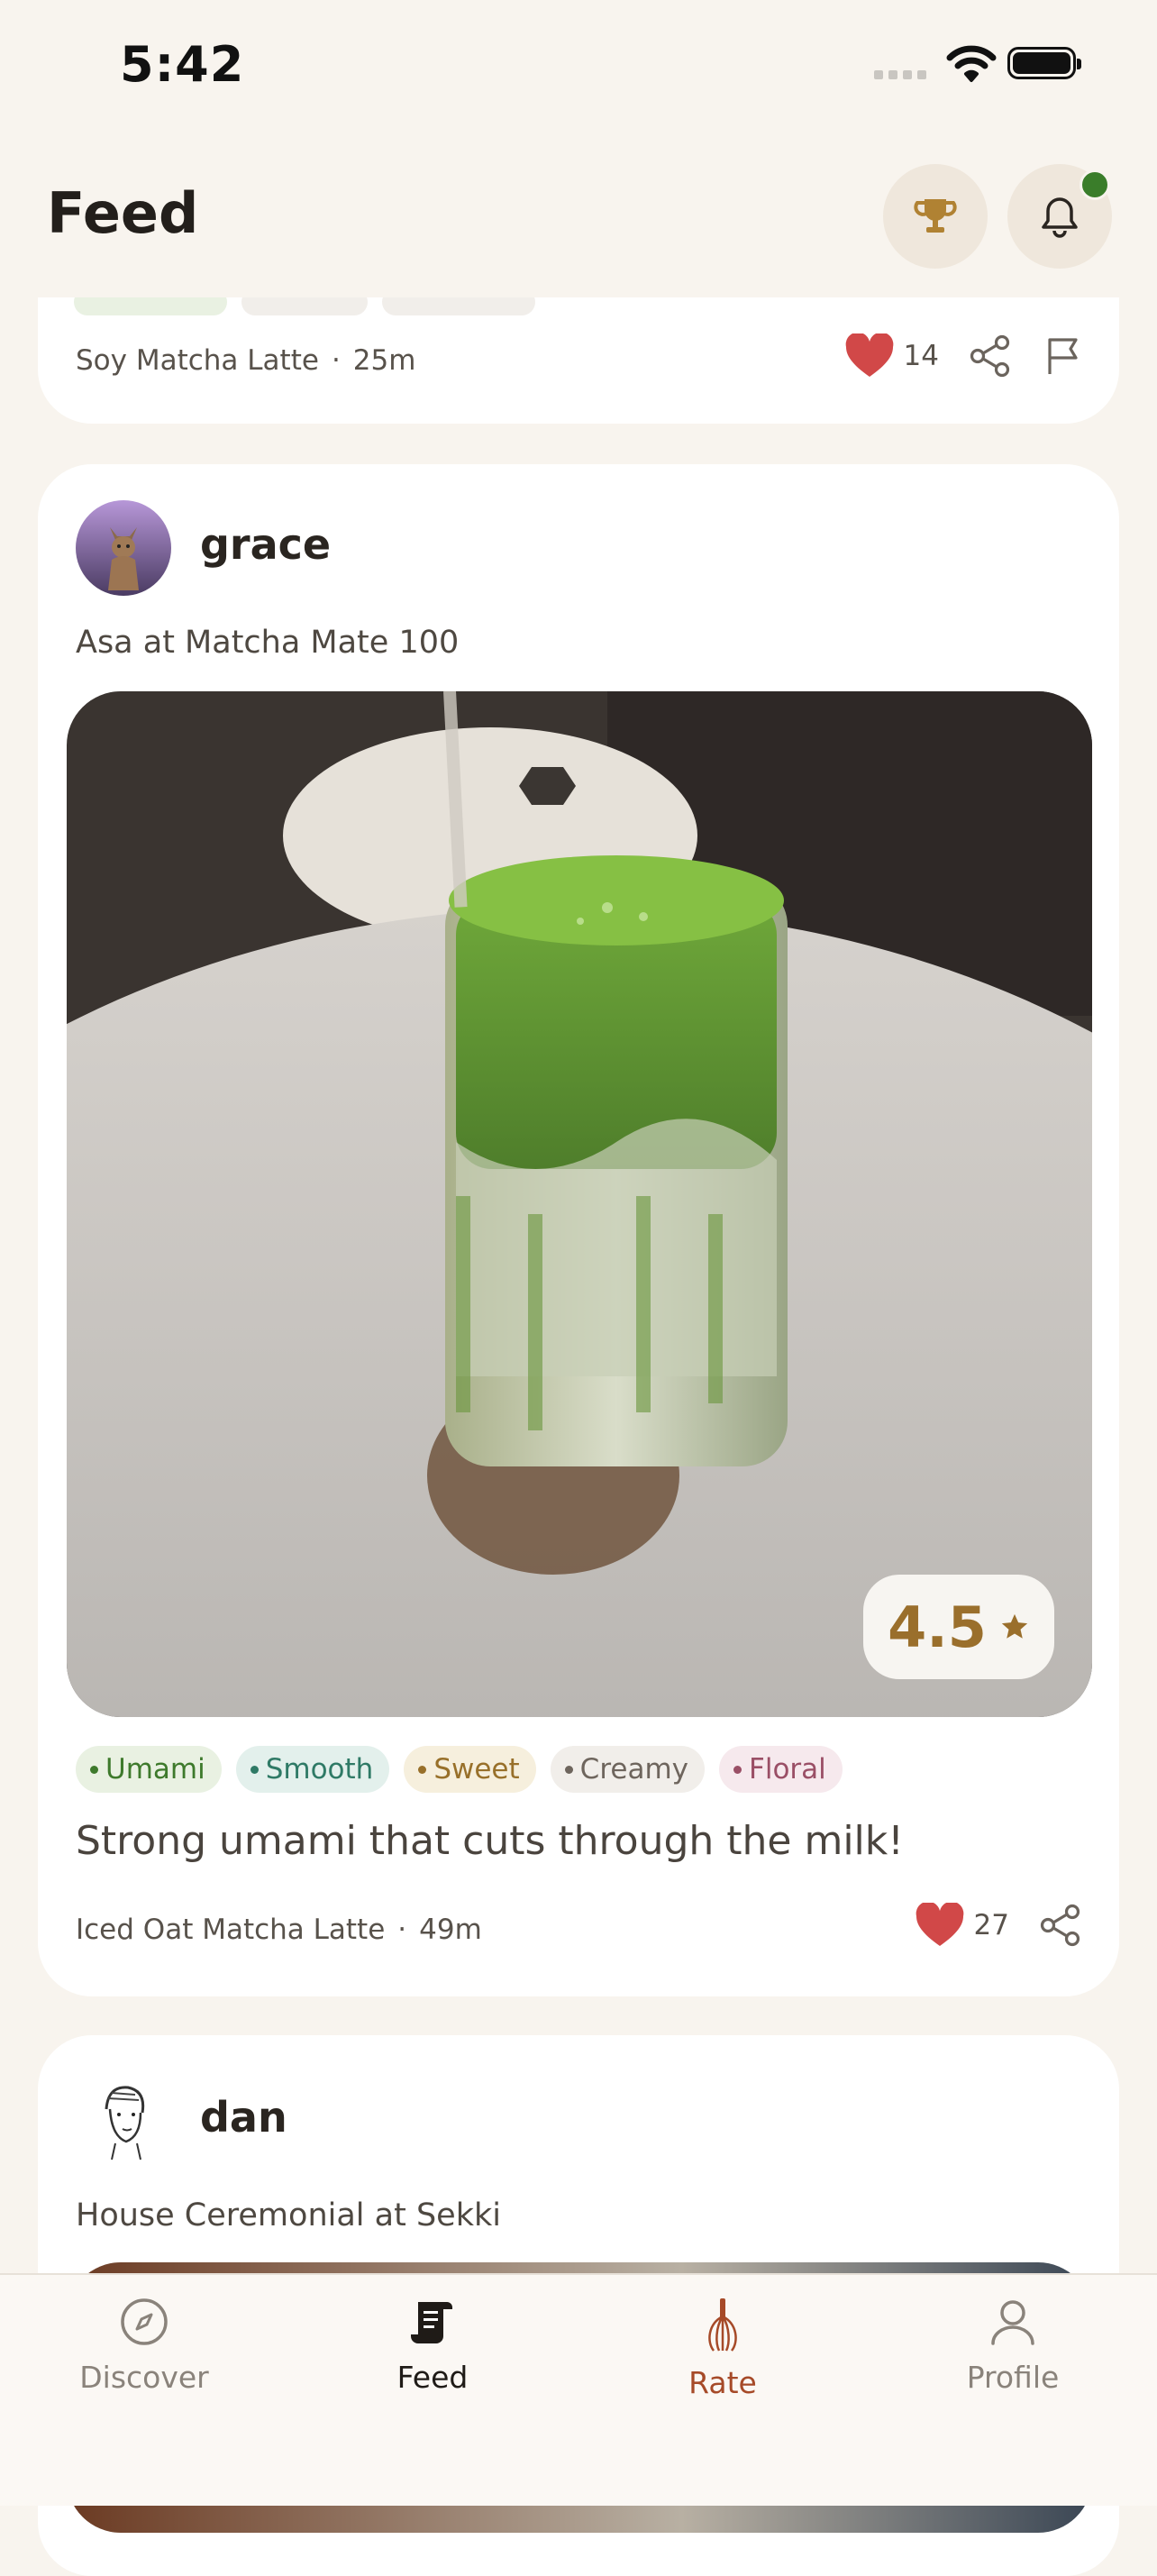  Describe the element at coordinates (971, 64) in the screenshot. I see `wifi-icon` at that location.